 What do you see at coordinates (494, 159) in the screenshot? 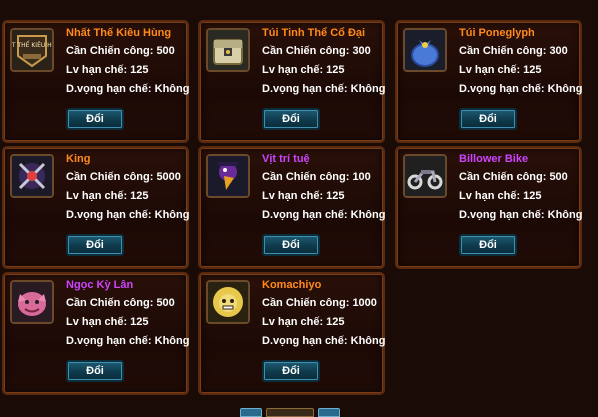
I see `item-name: Billower Bike` at bounding box center [494, 159].